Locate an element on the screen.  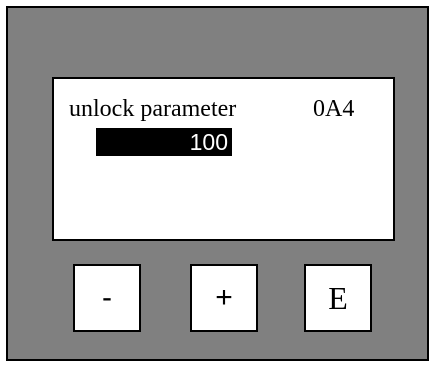
parameter-value-field: 100 is located at coordinates (164, 142).